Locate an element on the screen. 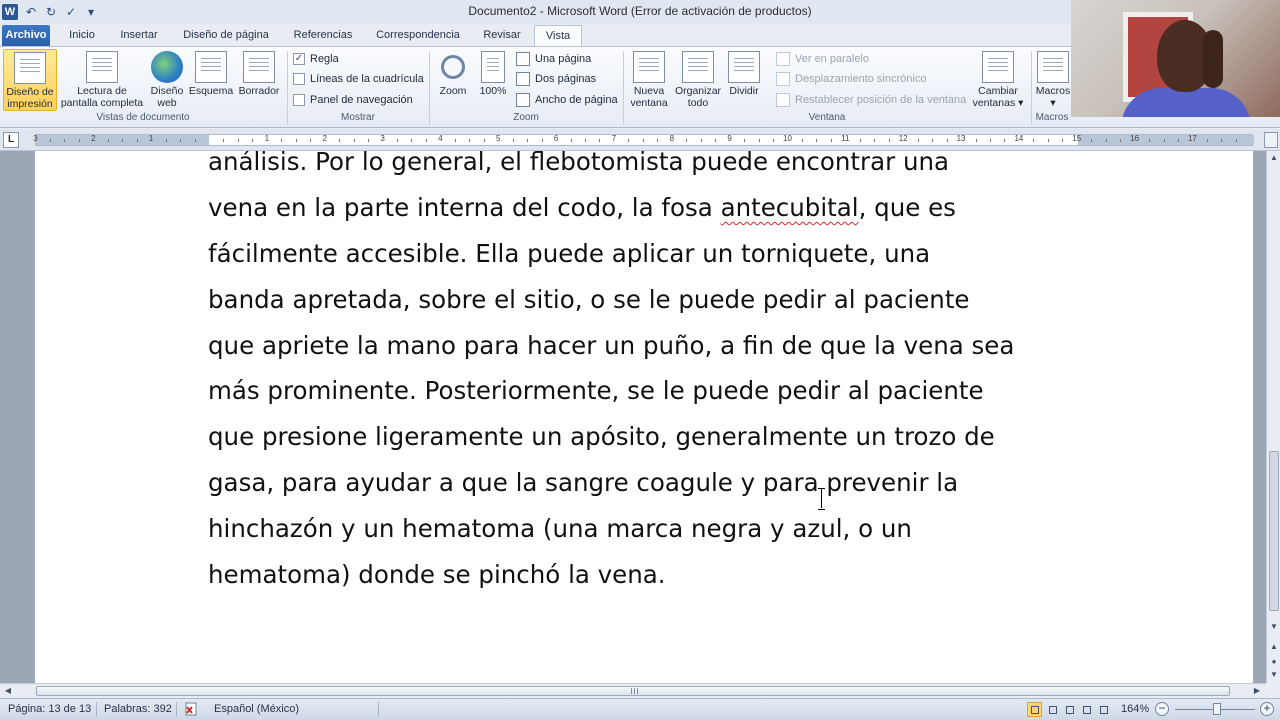 The image size is (1280, 720). tab-revisar: Revisar is located at coordinates (502, 35).